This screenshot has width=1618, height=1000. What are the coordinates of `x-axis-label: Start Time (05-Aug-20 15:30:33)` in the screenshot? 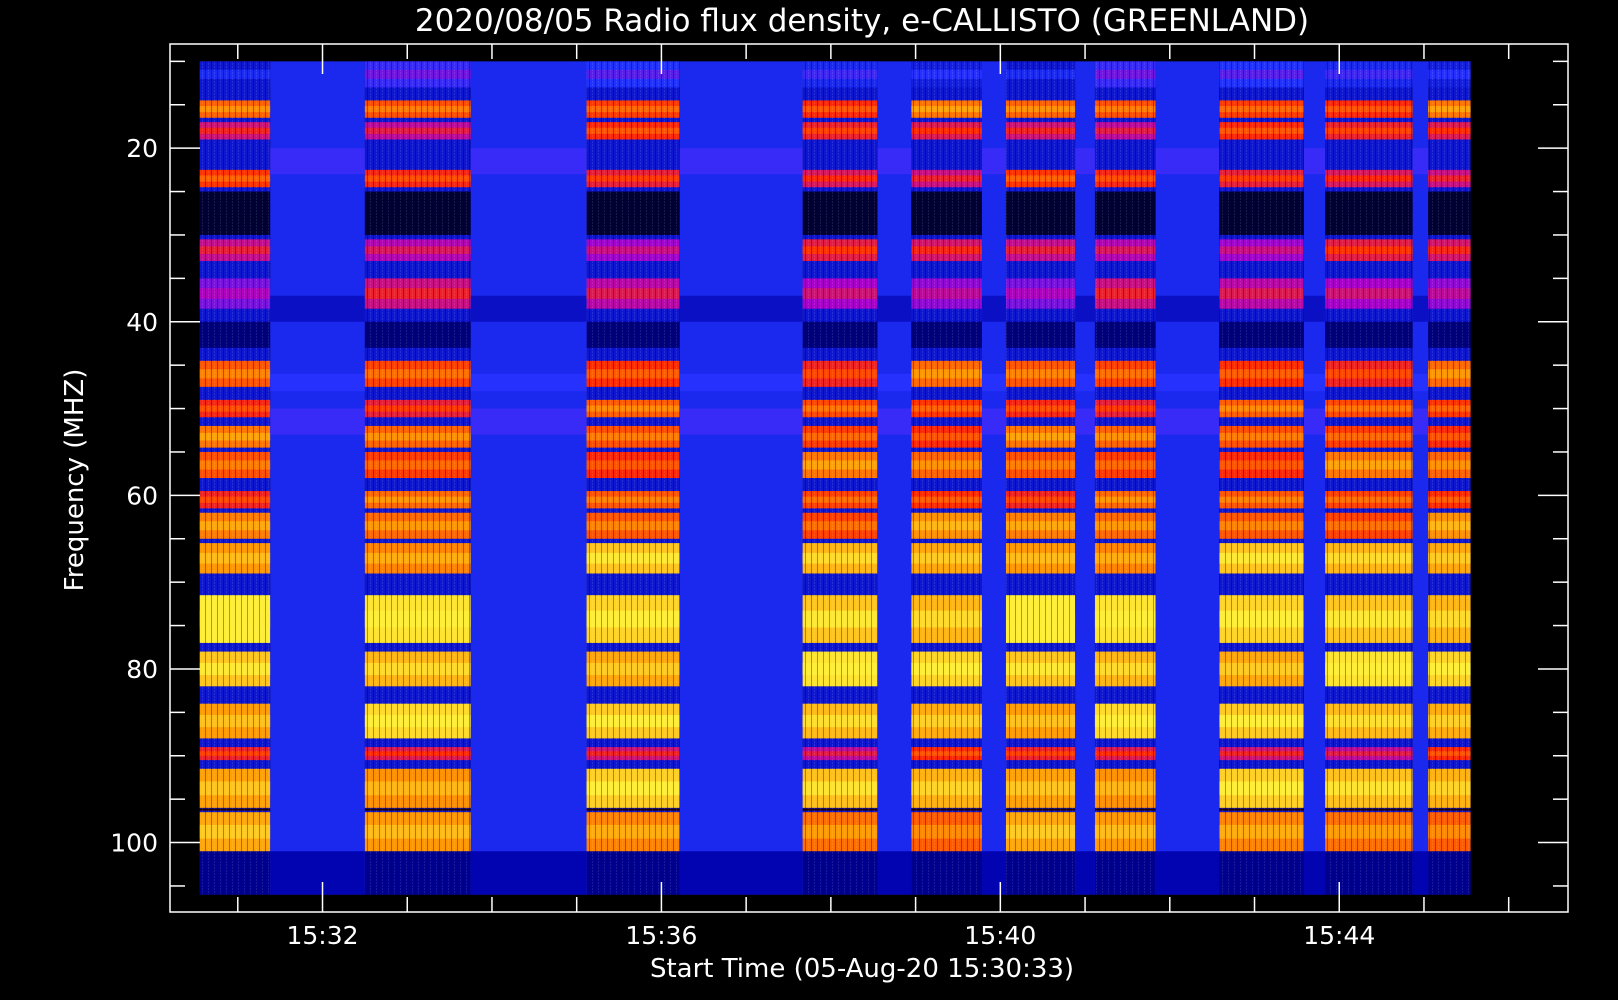 It's located at (862, 969).